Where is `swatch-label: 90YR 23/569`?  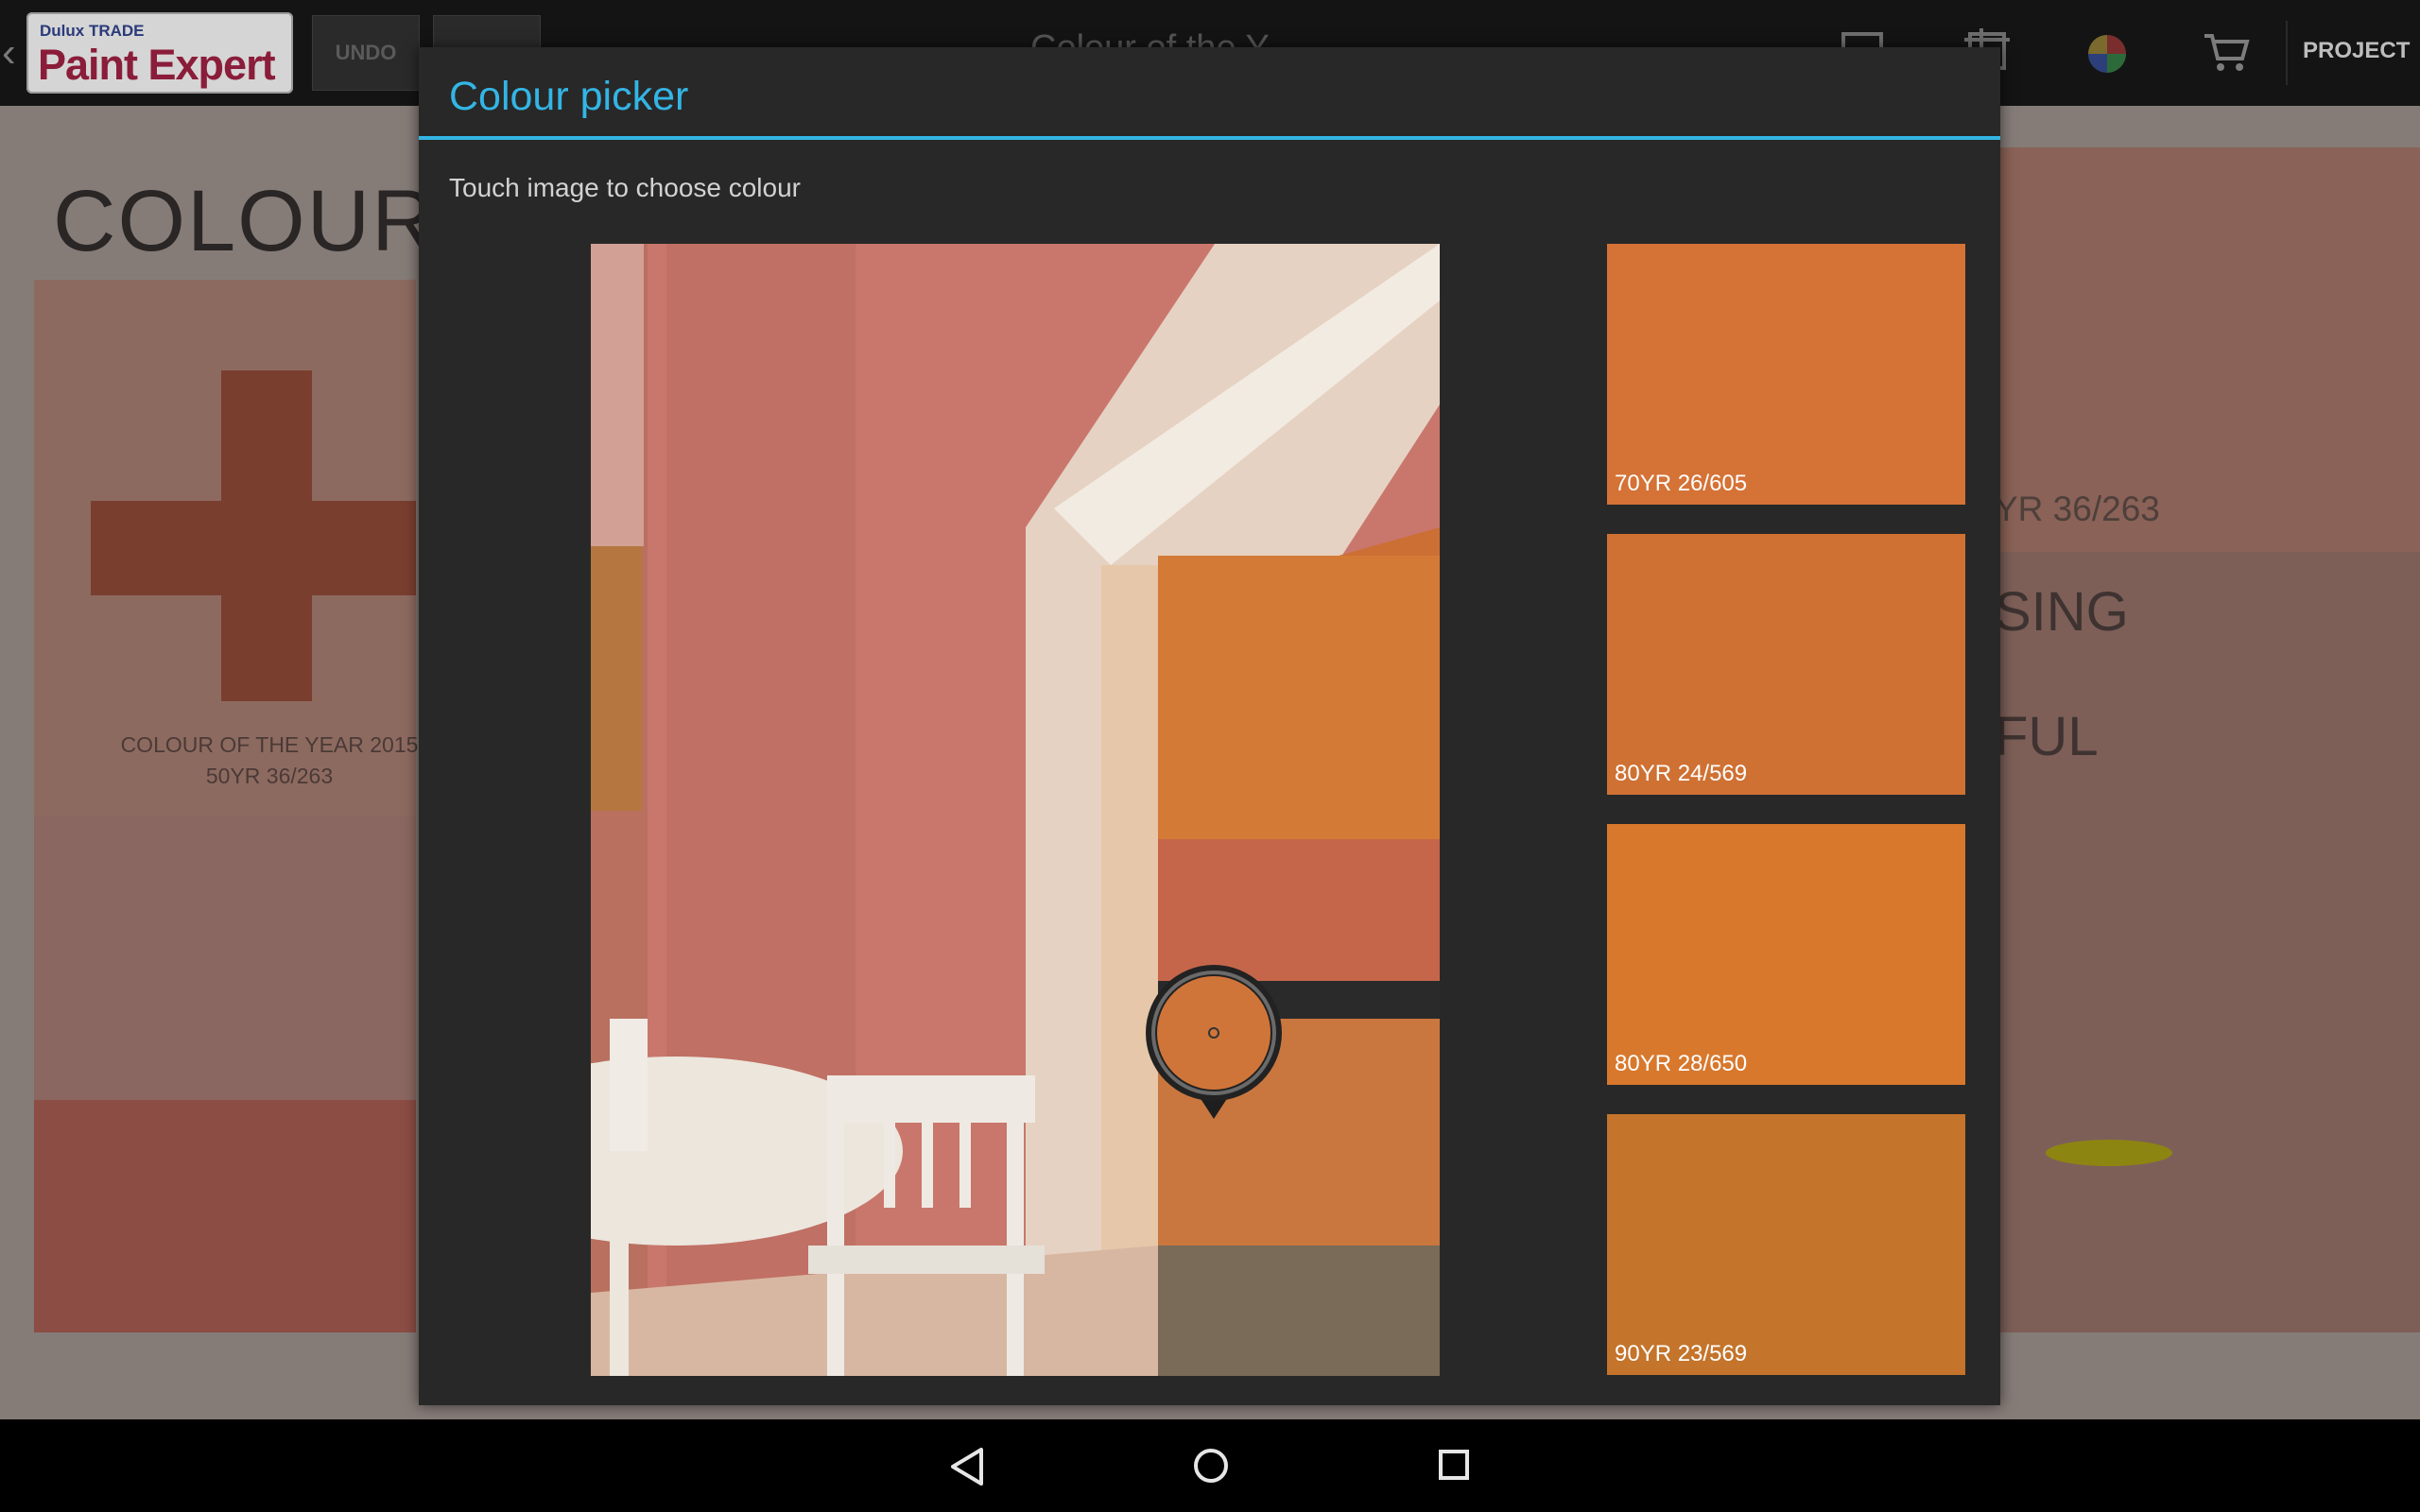
swatch-label: 90YR 23/569 is located at coordinates (1681, 1353).